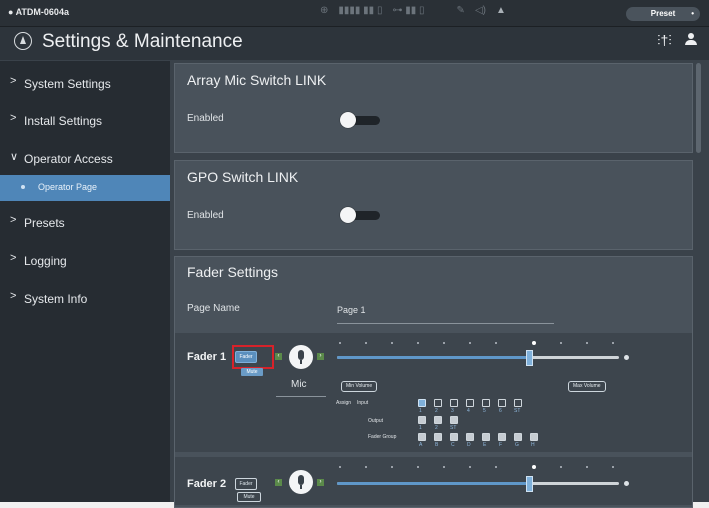 The image size is (709, 508). I want to click on array-mic-panel: Array Mic Switch LINK Enabled, so click(433, 108).